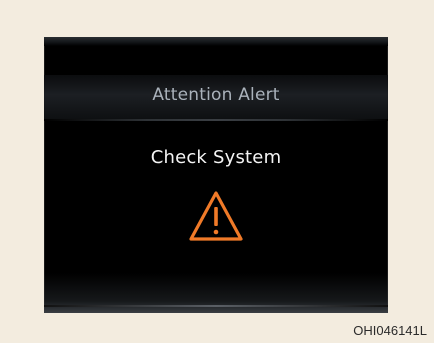  What do you see at coordinates (216, 120) in the screenshot?
I see `title-separator` at bounding box center [216, 120].